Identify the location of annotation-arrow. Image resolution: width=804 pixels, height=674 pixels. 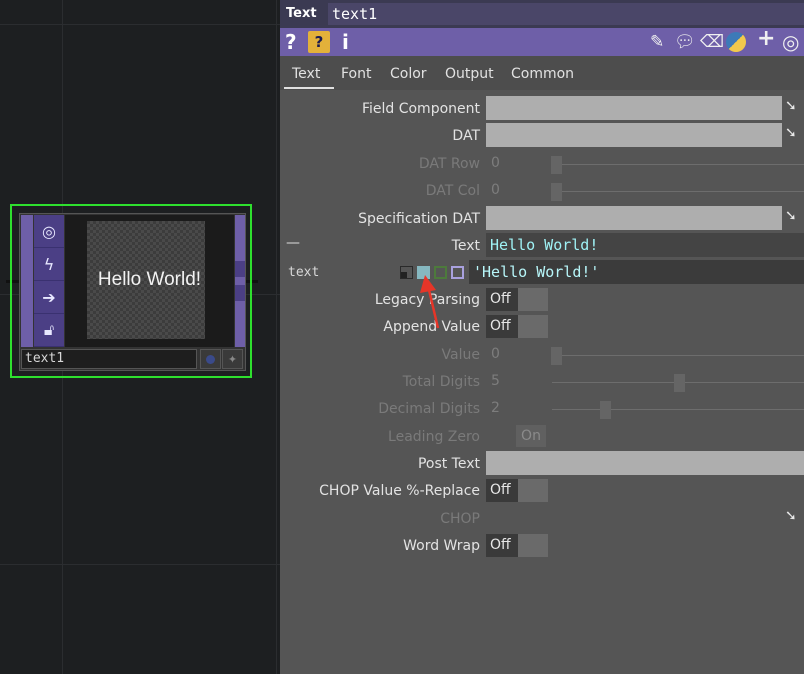
(430, 302).